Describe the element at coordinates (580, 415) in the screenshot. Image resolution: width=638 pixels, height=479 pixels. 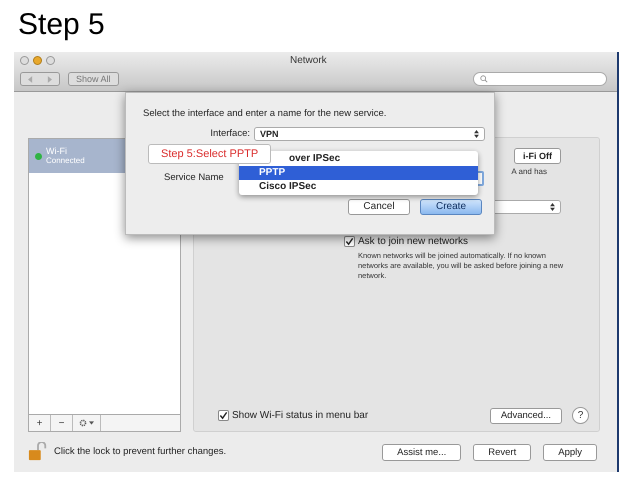
I see `help-button: ?` at that location.